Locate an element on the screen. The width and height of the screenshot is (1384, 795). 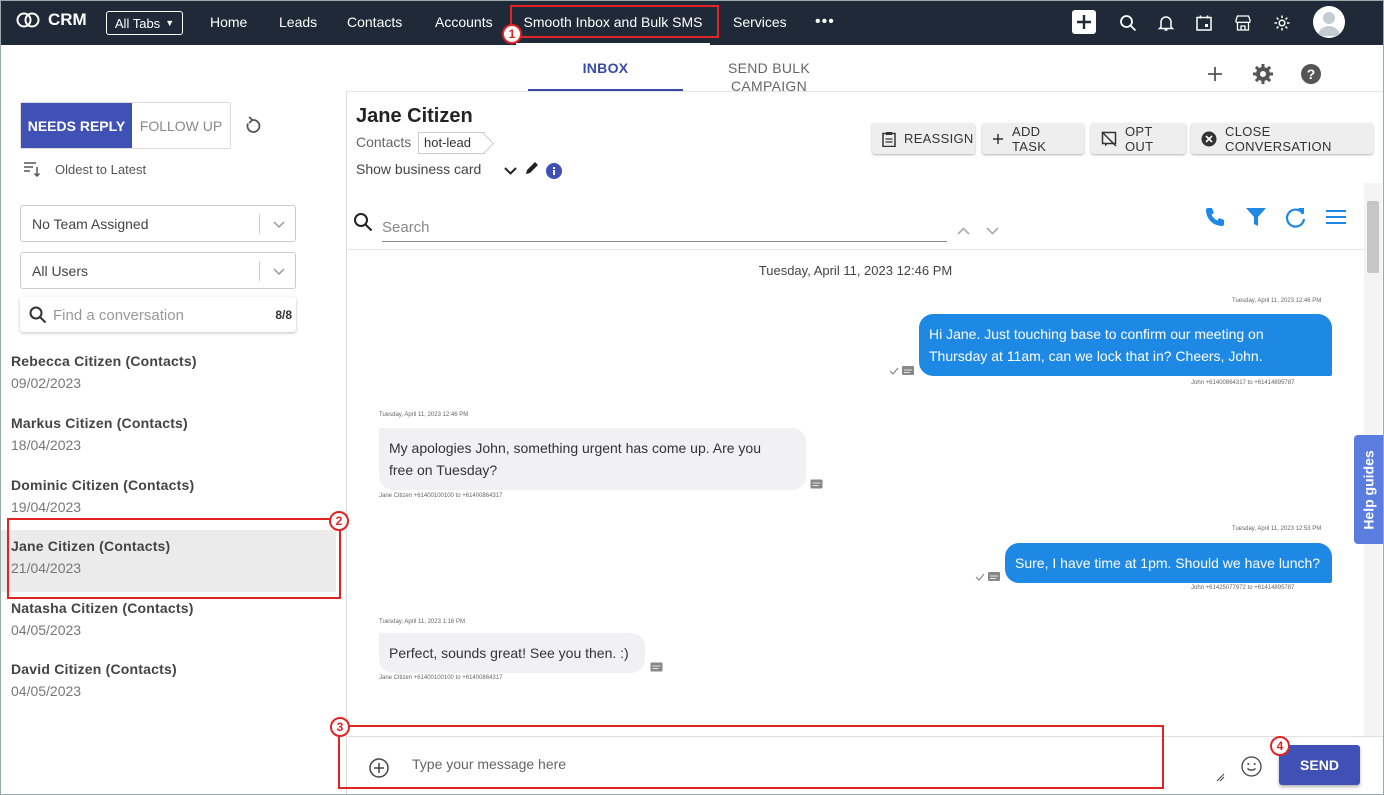
sort-order-control: Oldest to Latest is located at coordinates (84, 169).